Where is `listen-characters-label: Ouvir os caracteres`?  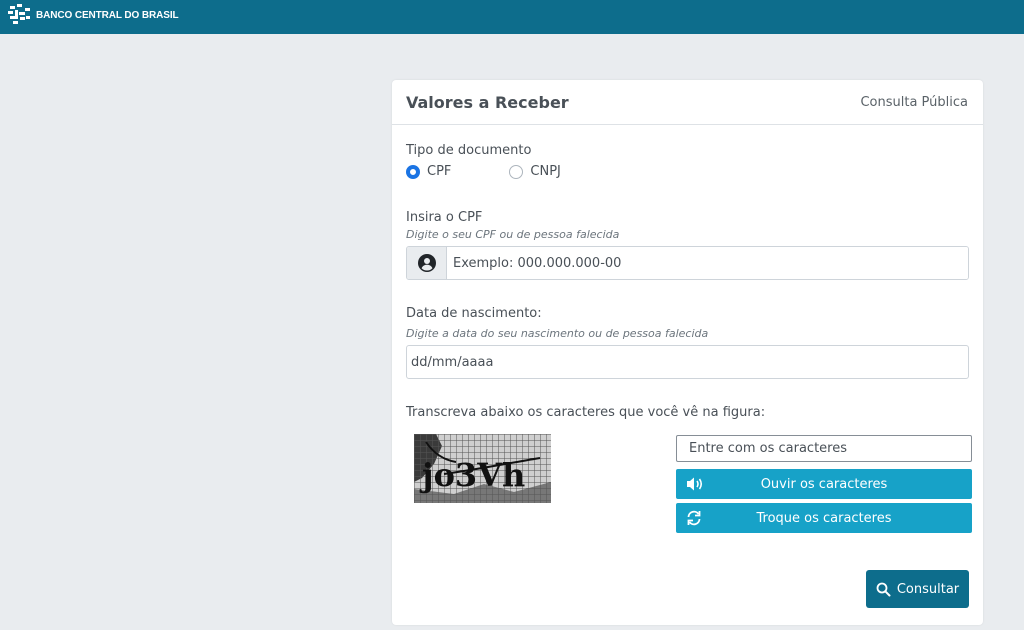
listen-characters-label: Ouvir os caracteres is located at coordinates (824, 484).